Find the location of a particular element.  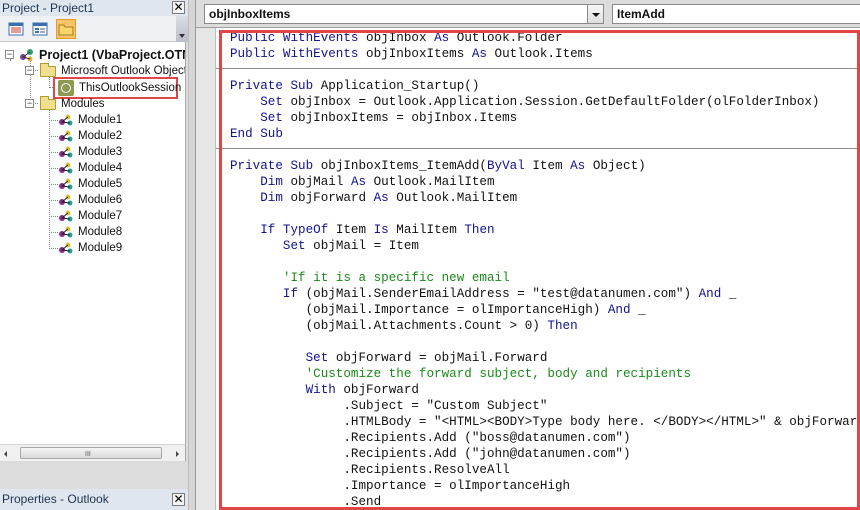

code-line: Set objMail = Item is located at coordinates (545, 246).